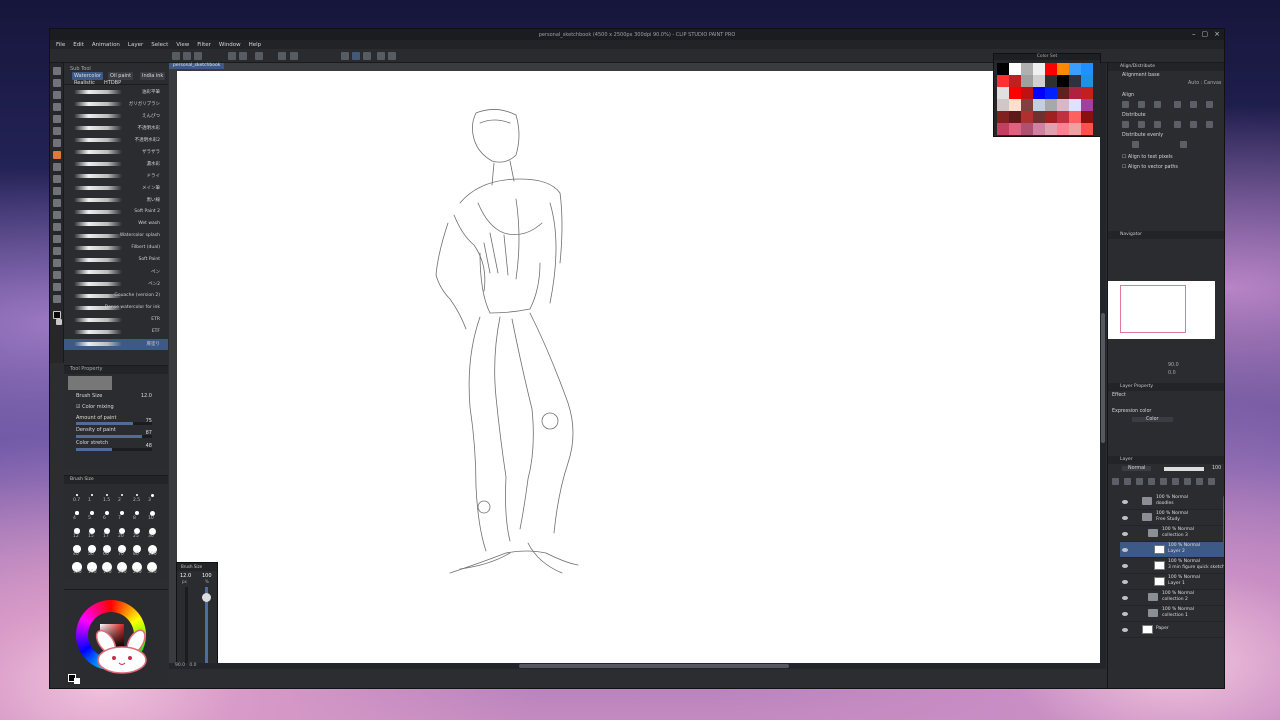 The image size is (1280, 720). What do you see at coordinates (116, 128) in the screenshot?
I see `brush-item: 不透明水彩` at bounding box center [116, 128].